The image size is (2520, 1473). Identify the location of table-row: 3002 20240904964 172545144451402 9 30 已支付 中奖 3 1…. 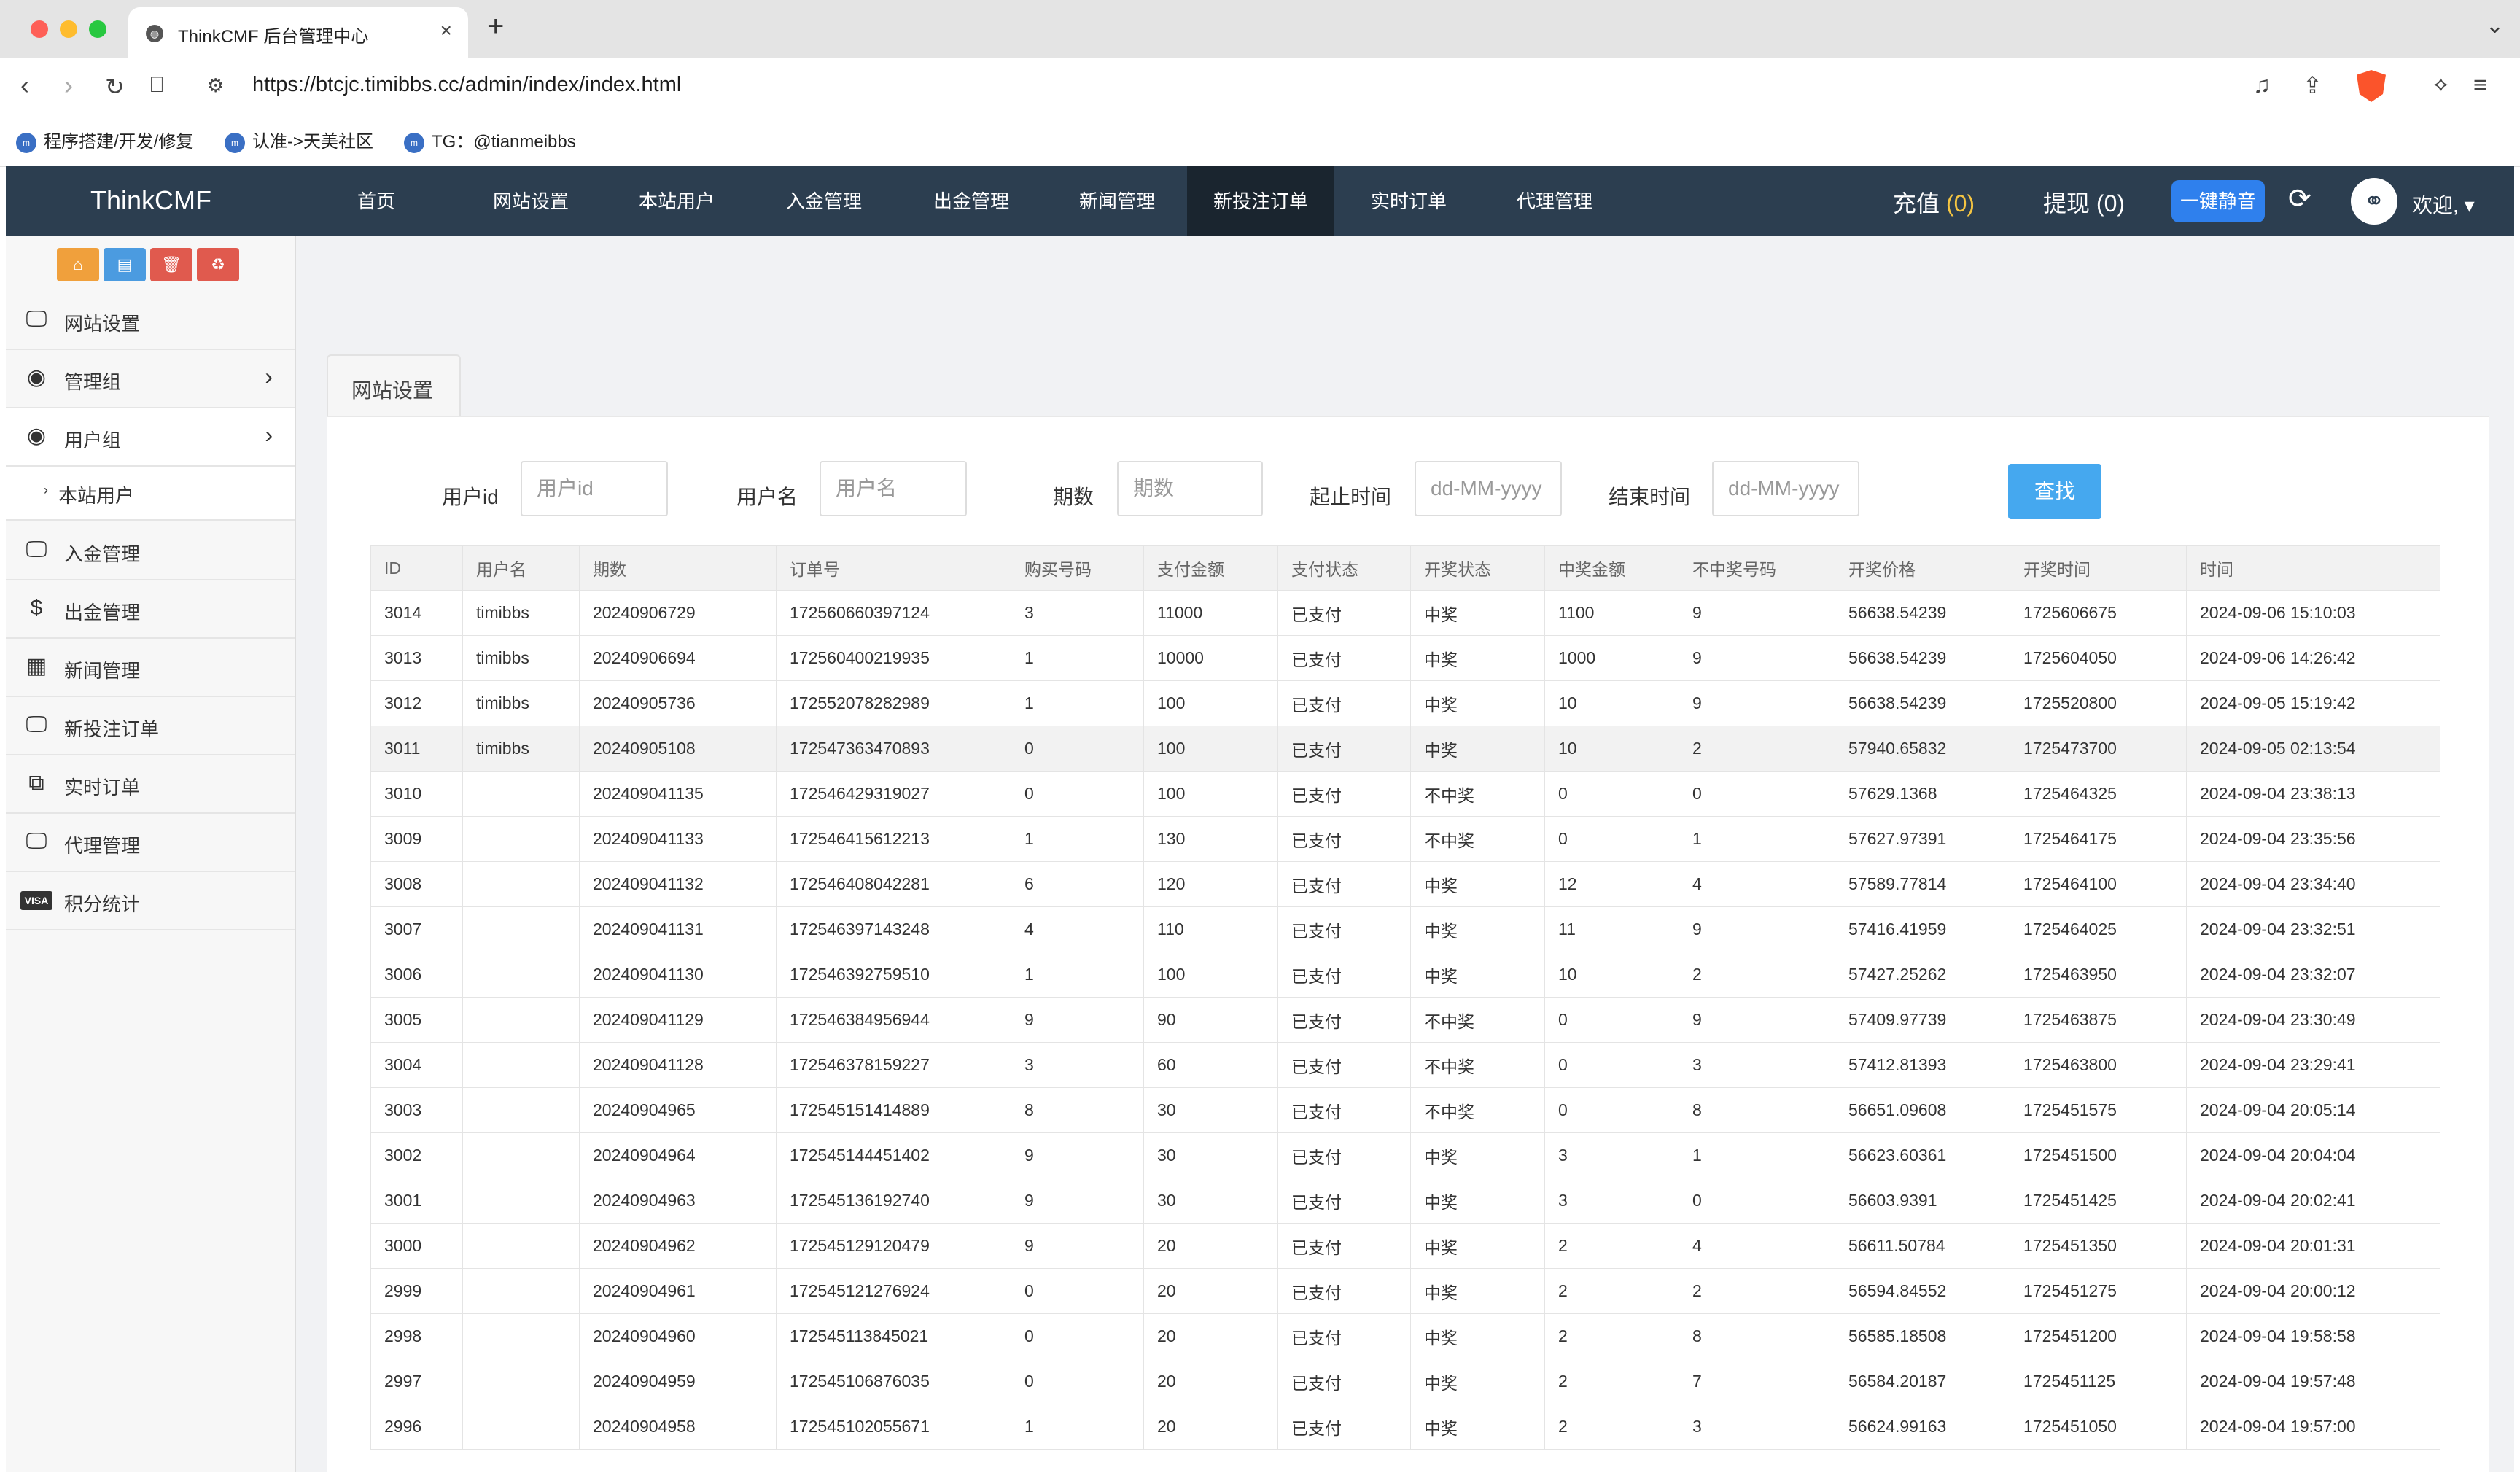
(1405, 1155).